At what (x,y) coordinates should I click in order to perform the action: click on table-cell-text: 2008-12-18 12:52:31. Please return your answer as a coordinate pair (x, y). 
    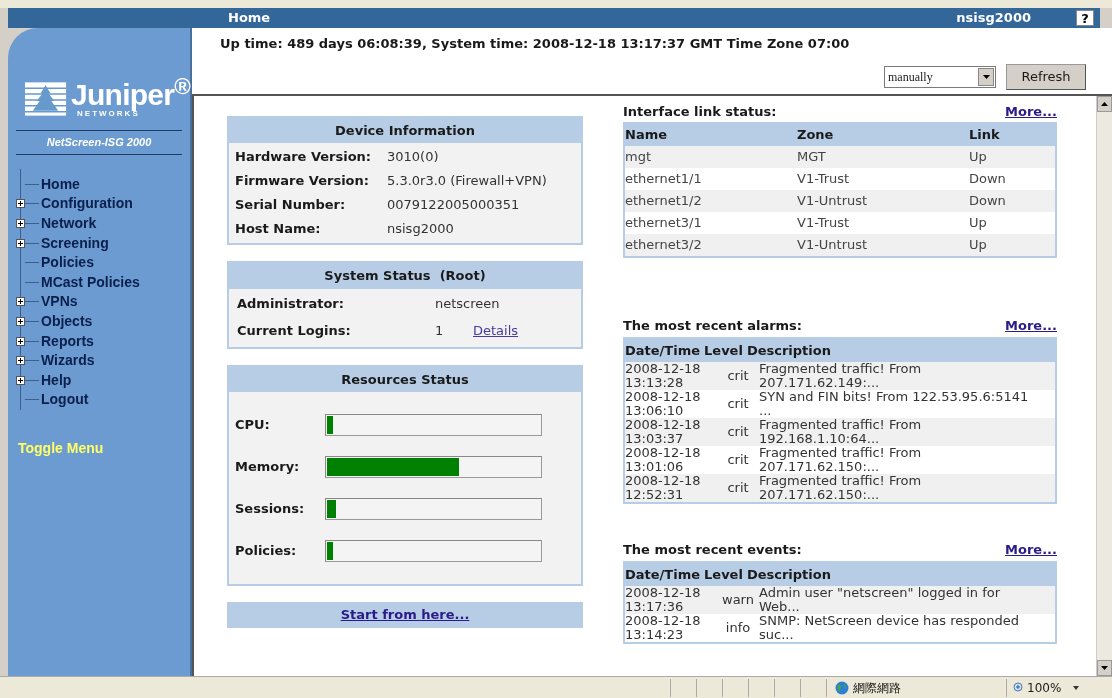
    Looking at the image, I should click on (663, 488).